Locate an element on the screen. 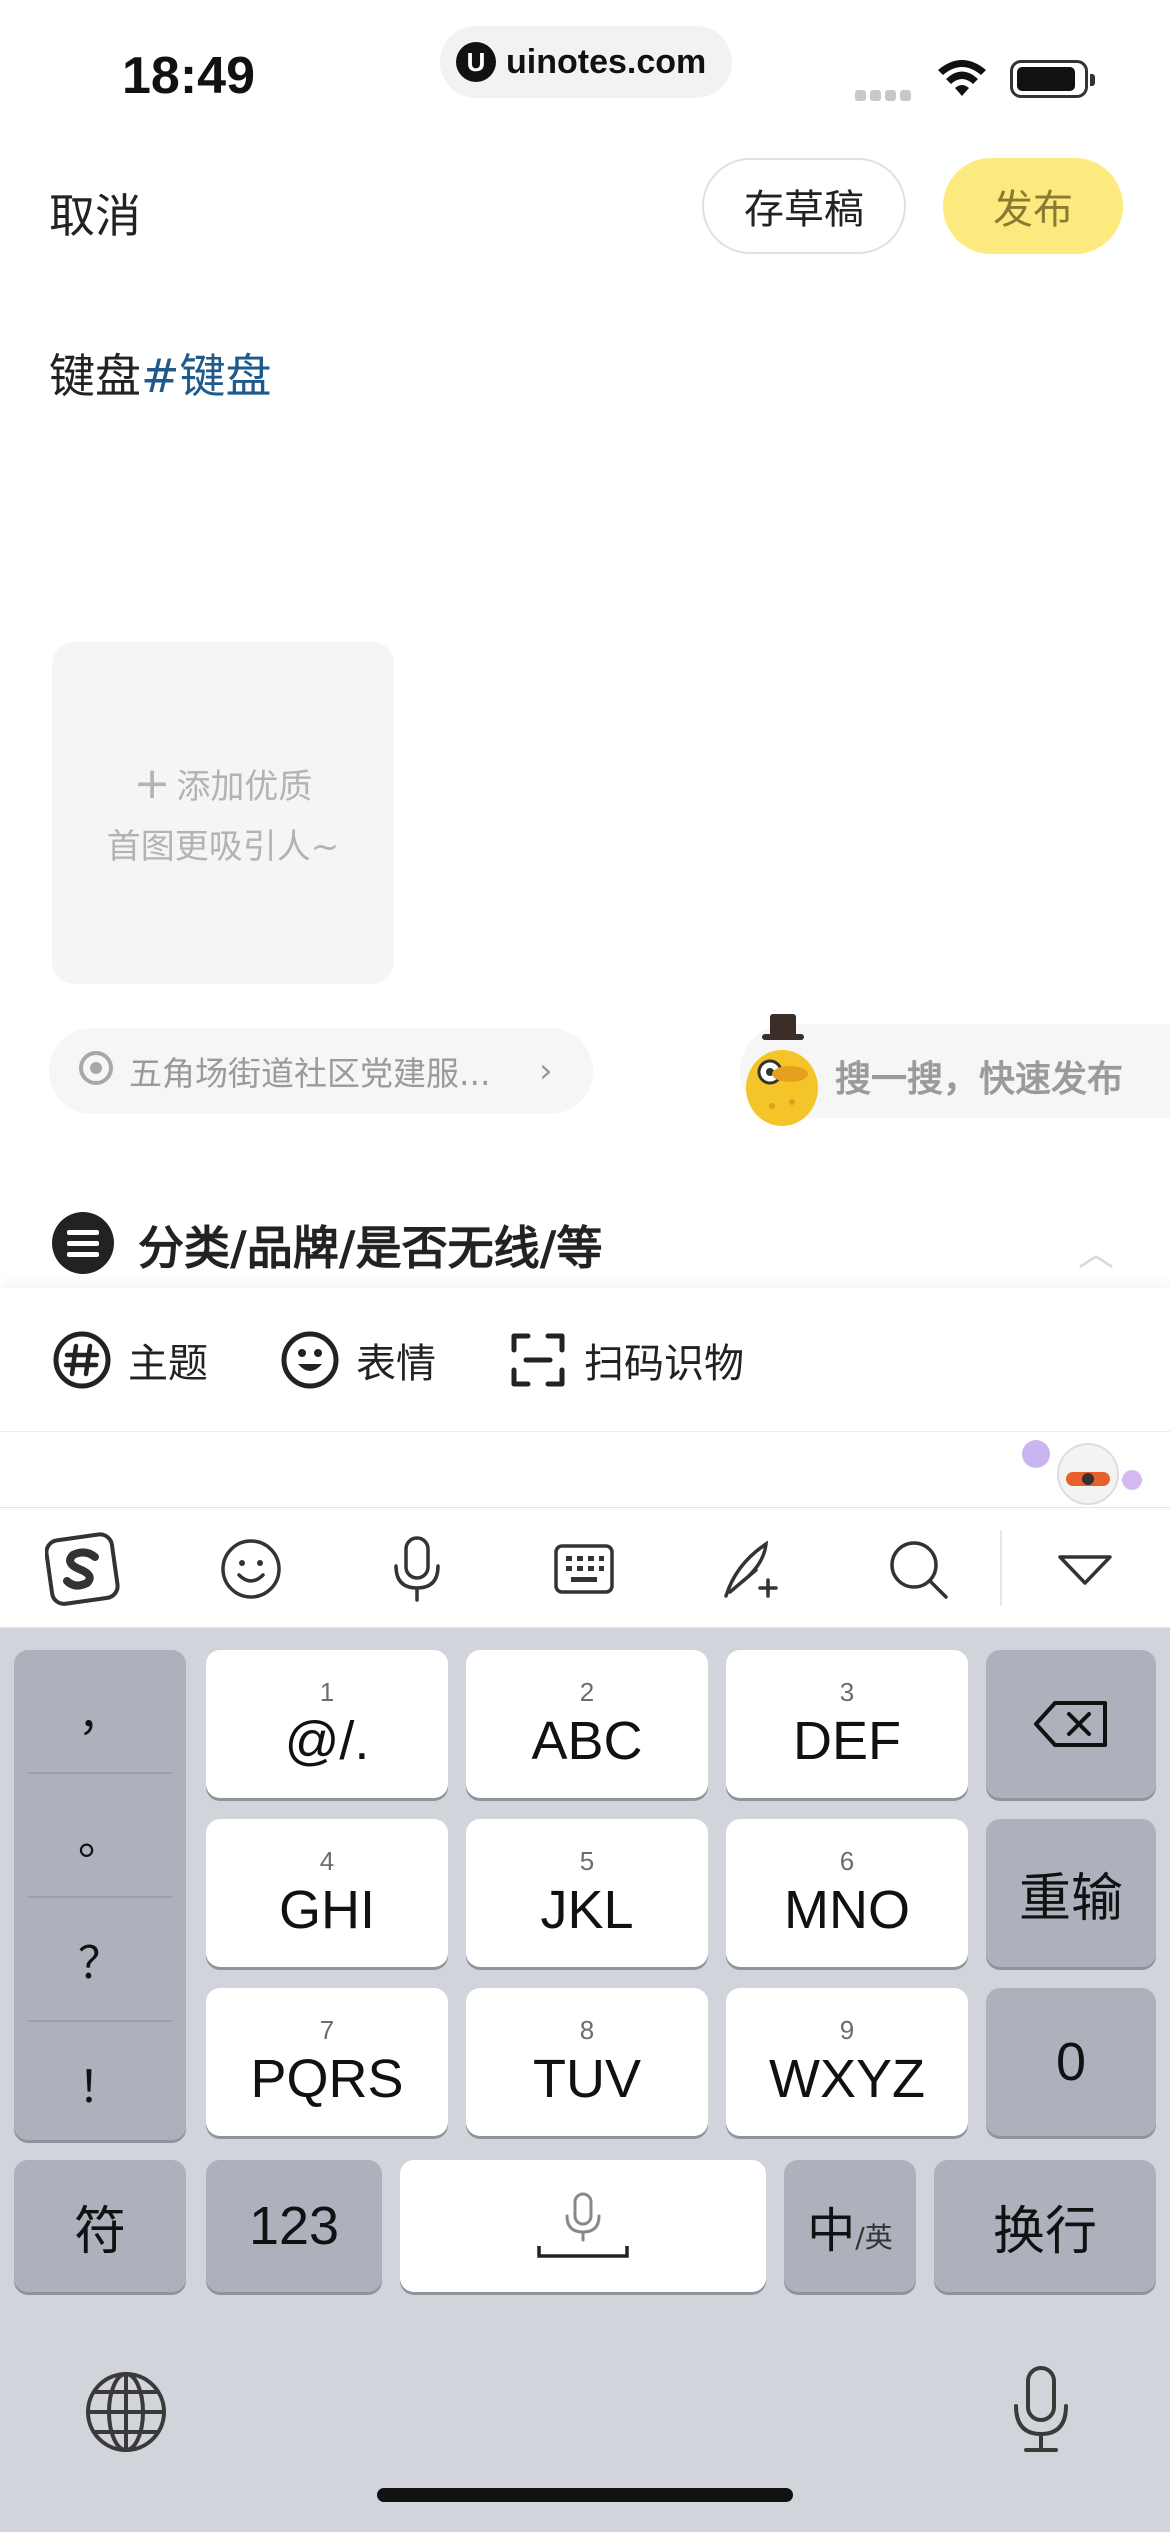 The image size is (1170, 2532). key-3: 3 DEF is located at coordinates (847, 1724).